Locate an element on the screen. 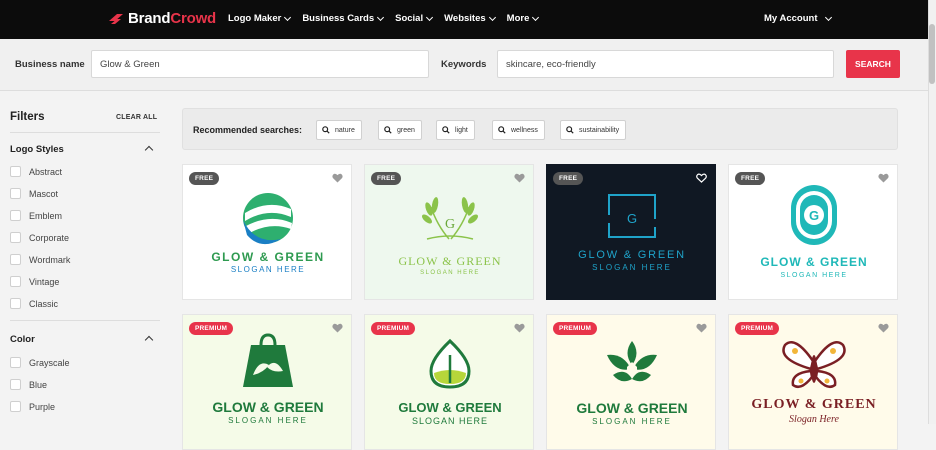 Image resolution: width=936 pixels, height=450 pixels. nav-websites: Websites is located at coordinates (470, 18).